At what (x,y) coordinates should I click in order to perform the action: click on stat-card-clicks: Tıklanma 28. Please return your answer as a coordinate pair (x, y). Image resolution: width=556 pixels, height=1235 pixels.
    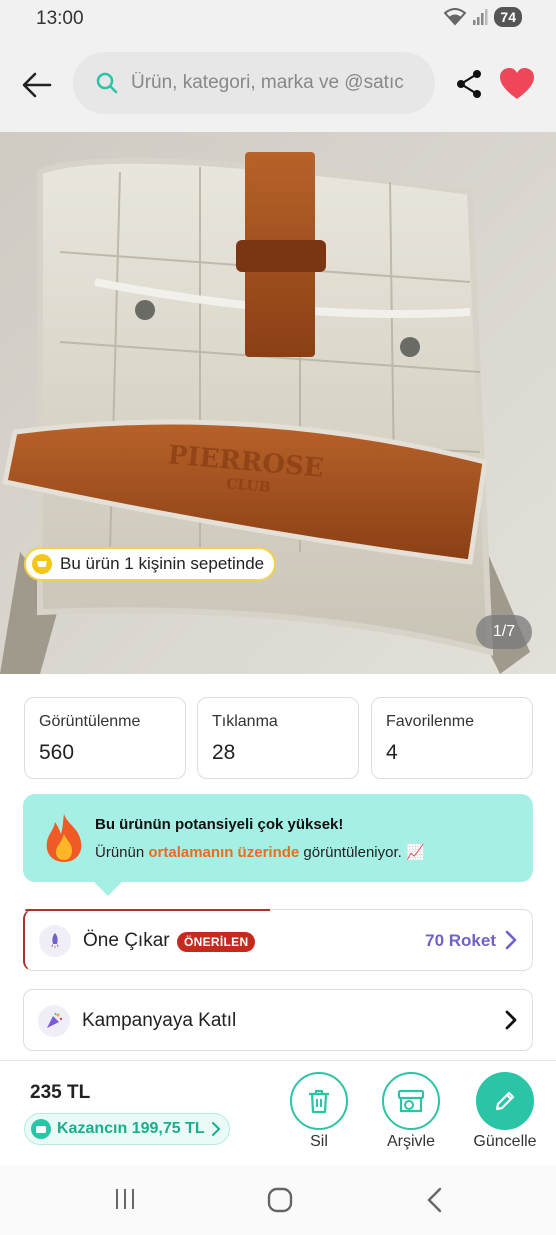
    Looking at the image, I should click on (278, 738).